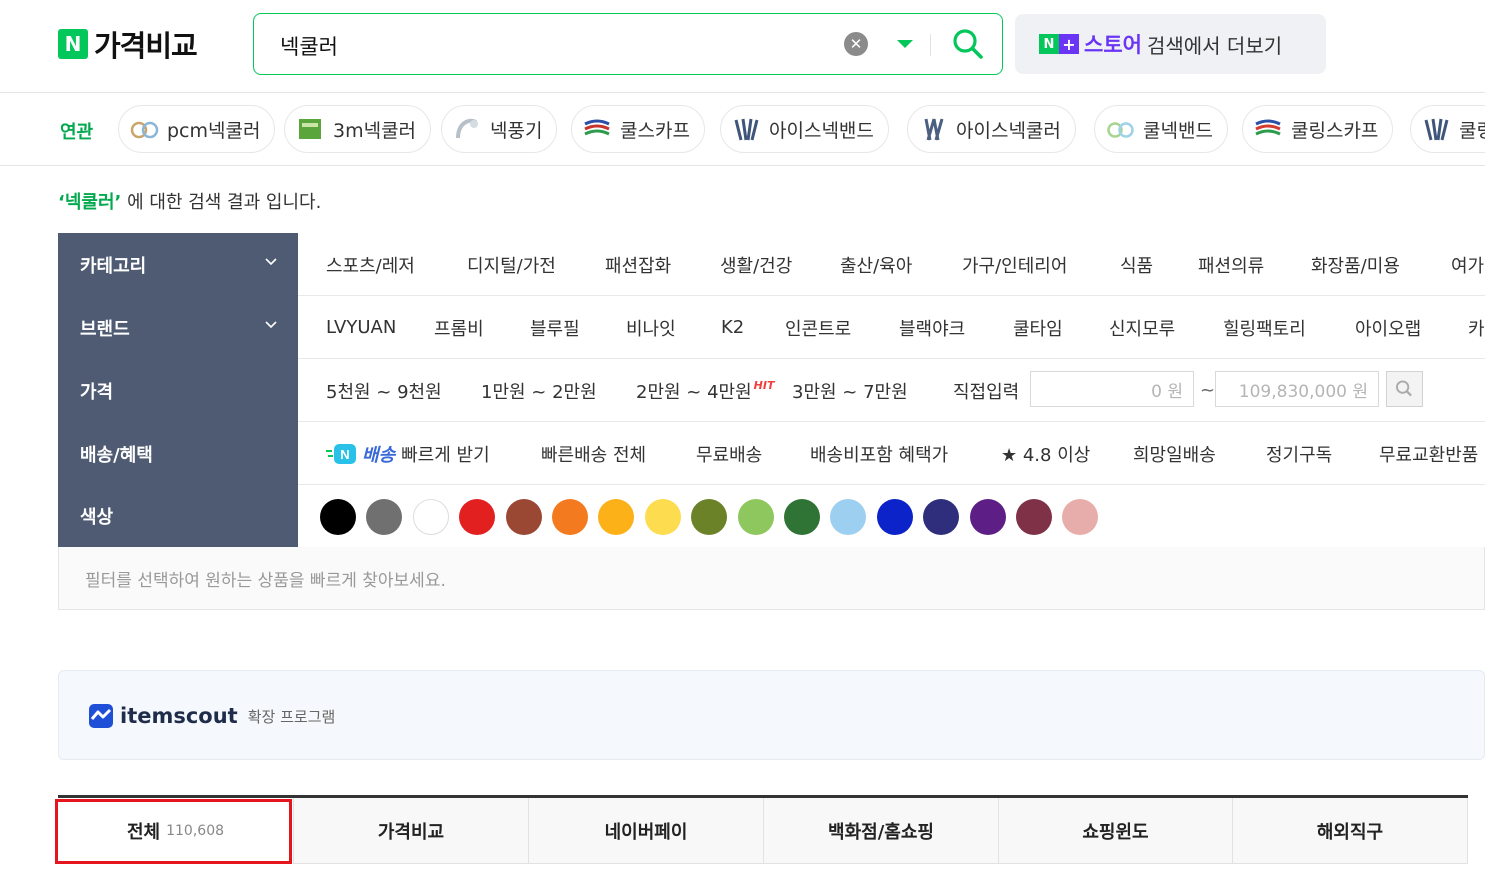  I want to click on filter-option: 1만원 ~ 2만원, so click(539, 390).